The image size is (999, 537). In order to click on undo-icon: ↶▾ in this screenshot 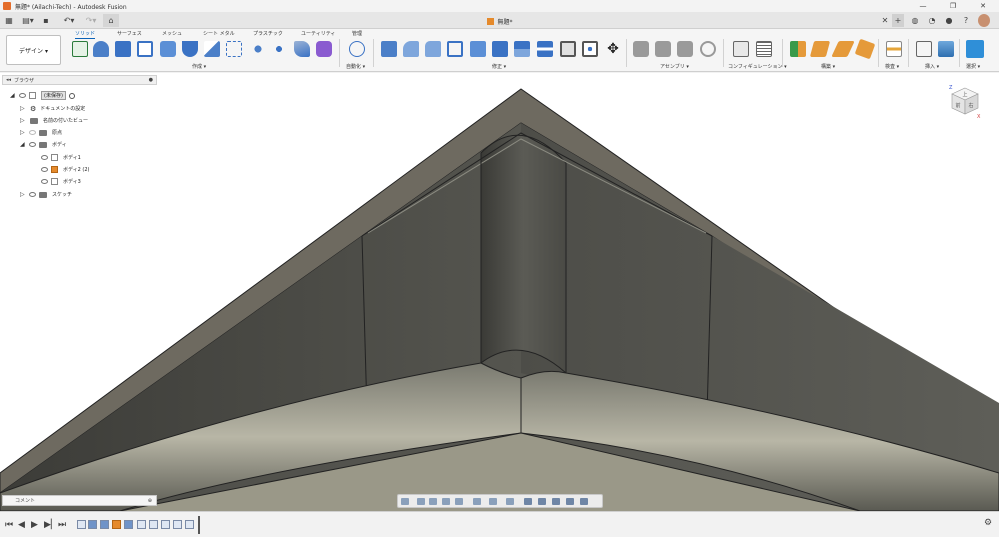, I will do `click(69, 20)`.